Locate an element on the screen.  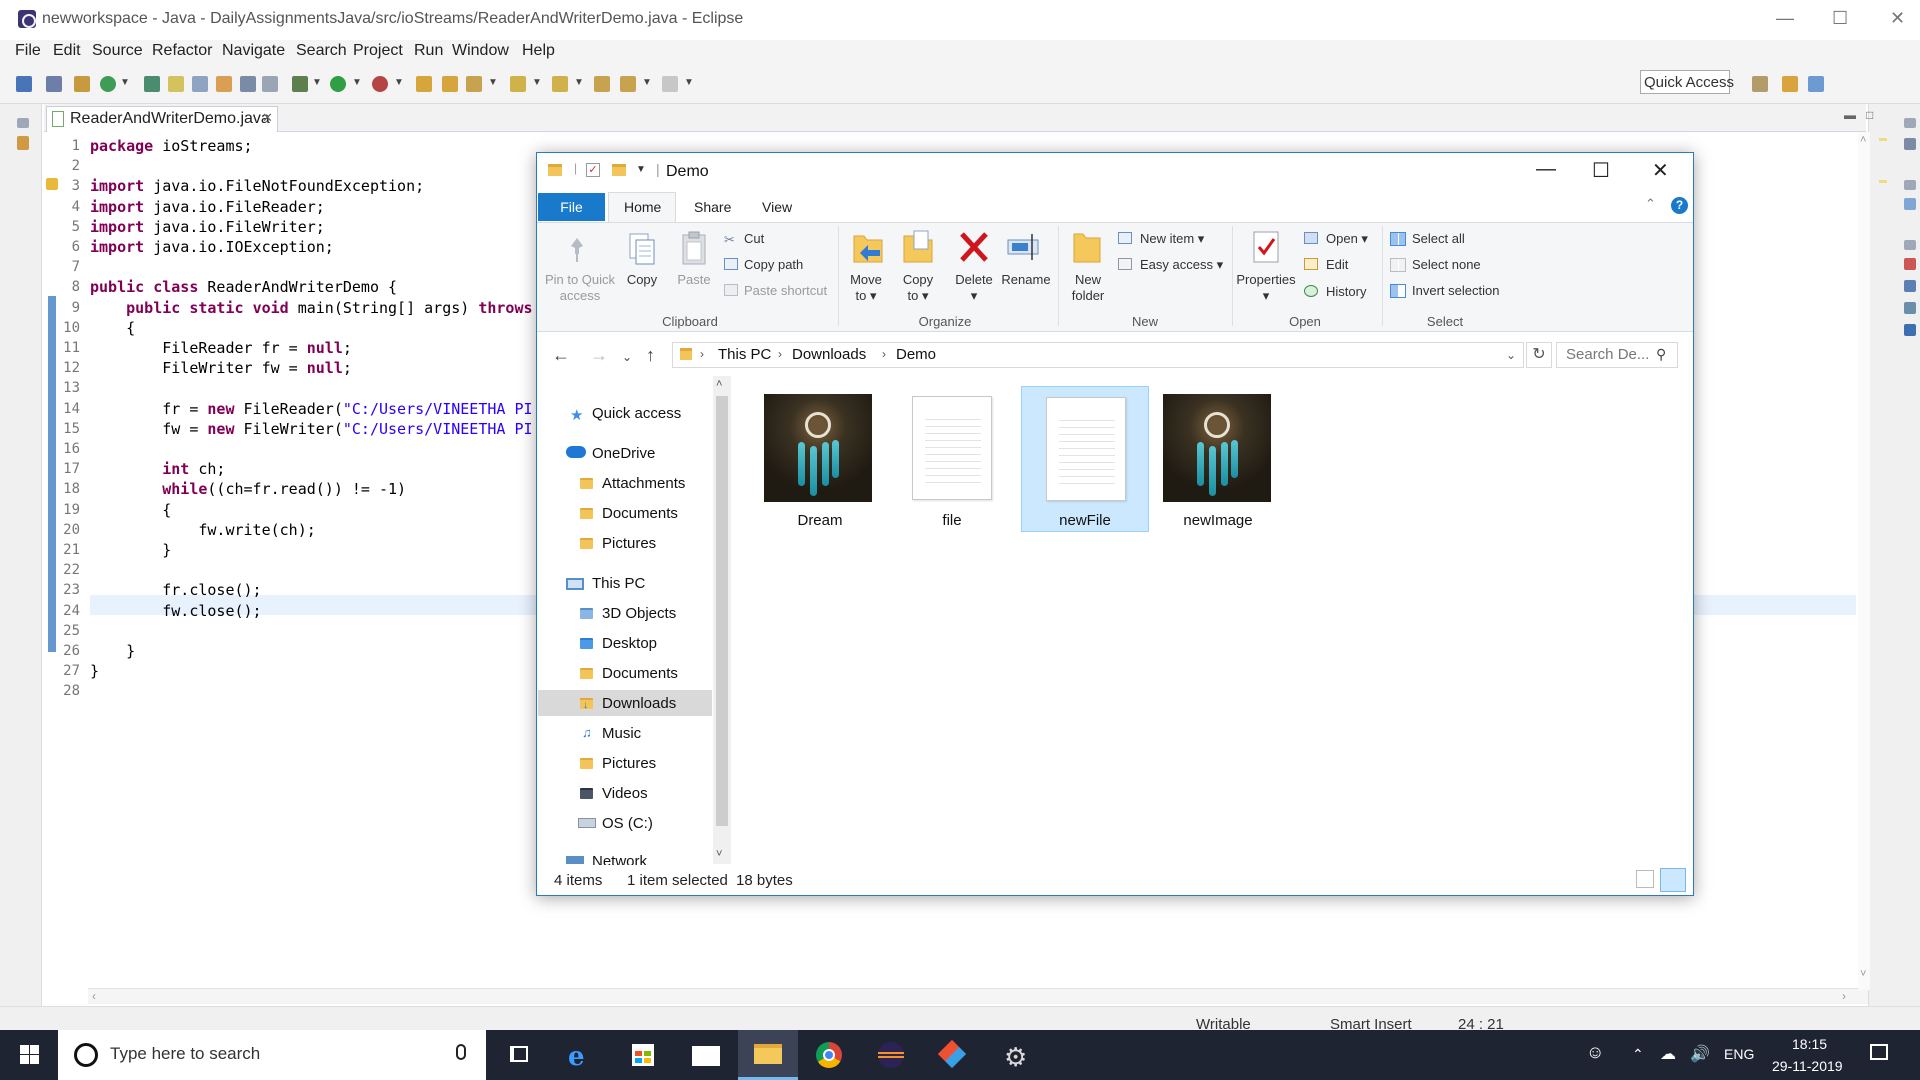
breadcrumb-this-pc: This PC is located at coordinates (744, 354).